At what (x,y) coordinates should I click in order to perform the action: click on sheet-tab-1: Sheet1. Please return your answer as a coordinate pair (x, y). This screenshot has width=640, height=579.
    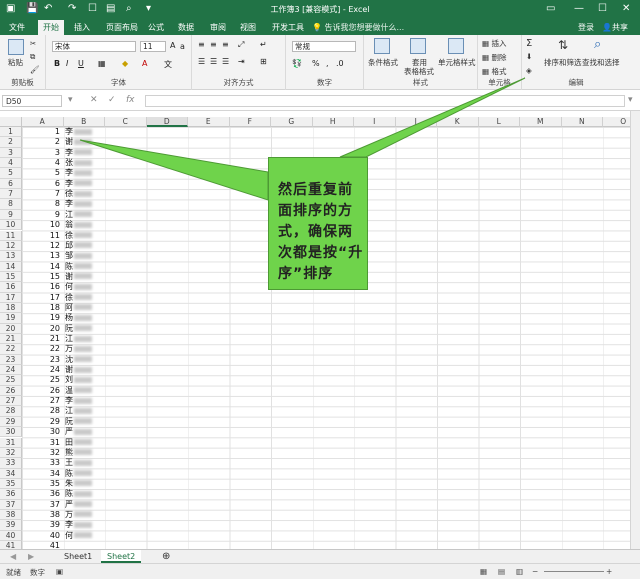
    Looking at the image, I should click on (78, 556).